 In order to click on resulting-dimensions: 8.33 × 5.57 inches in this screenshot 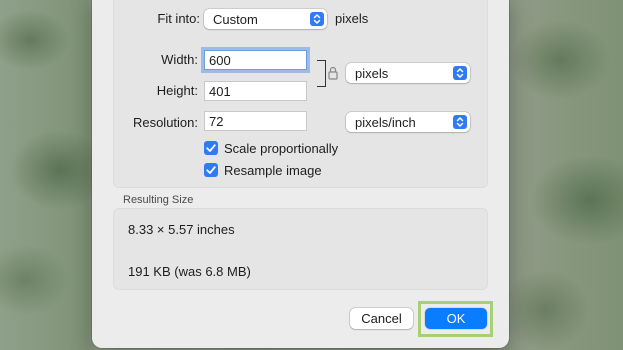, I will do `click(181, 229)`.